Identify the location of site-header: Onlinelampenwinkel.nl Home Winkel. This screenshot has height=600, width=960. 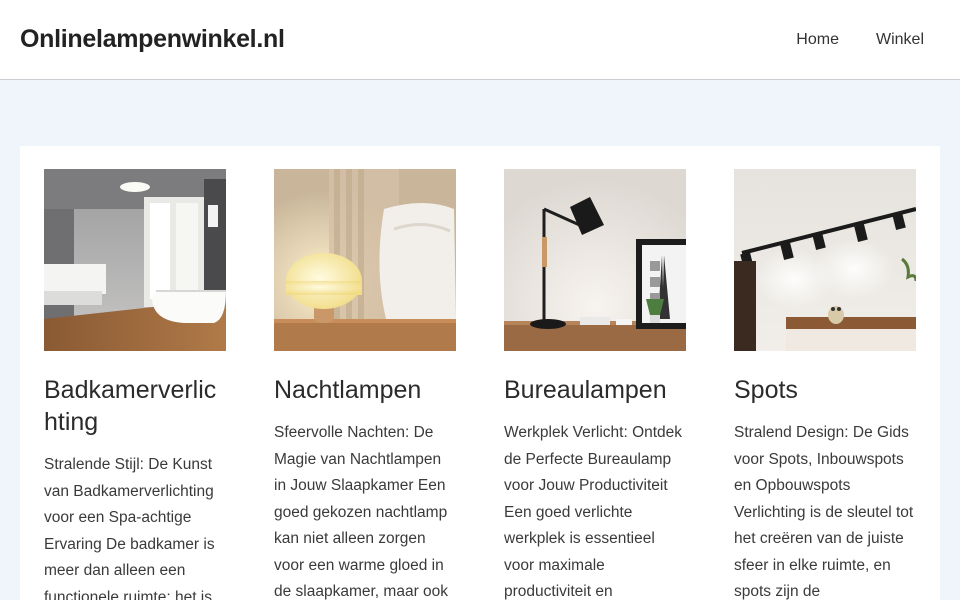
(480, 40).